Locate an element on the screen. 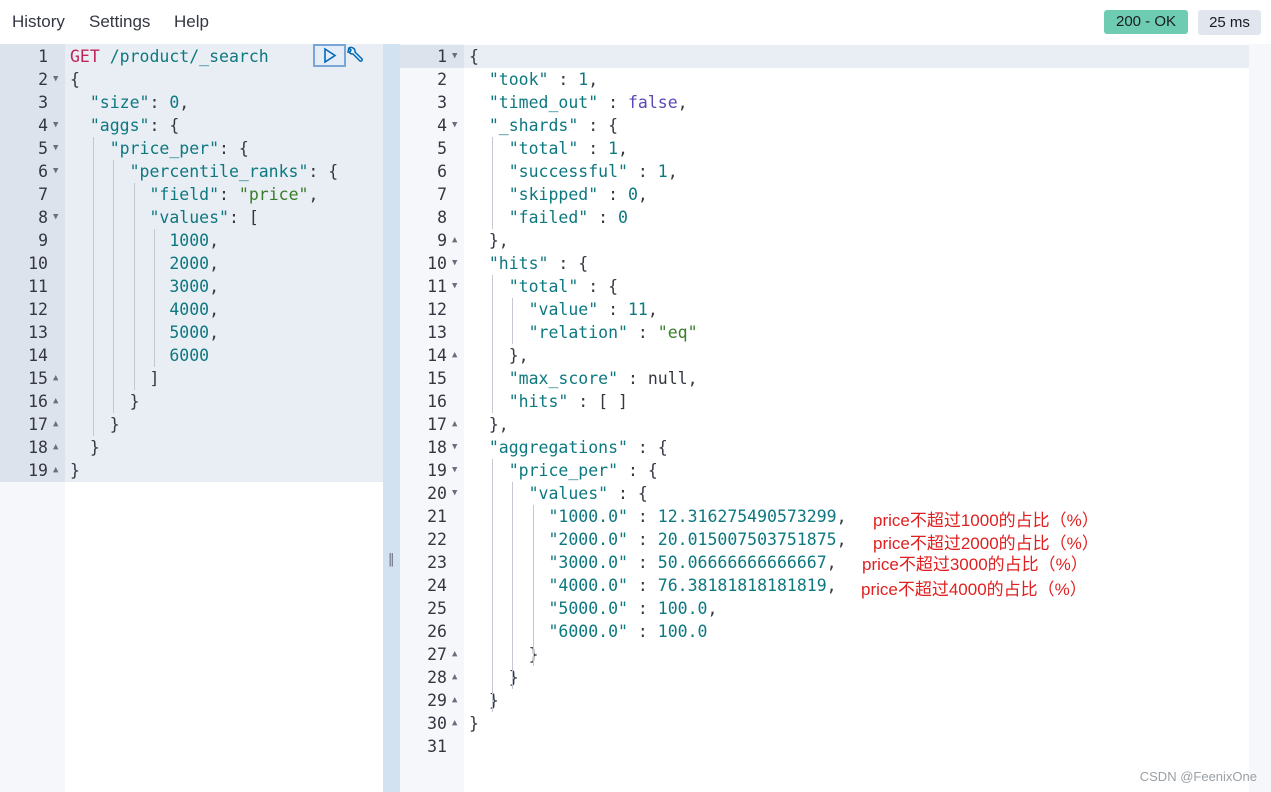 This screenshot has width=1271, height=792. code-line: "5000.0" : 100.0, is located at coordinates (633, 608).